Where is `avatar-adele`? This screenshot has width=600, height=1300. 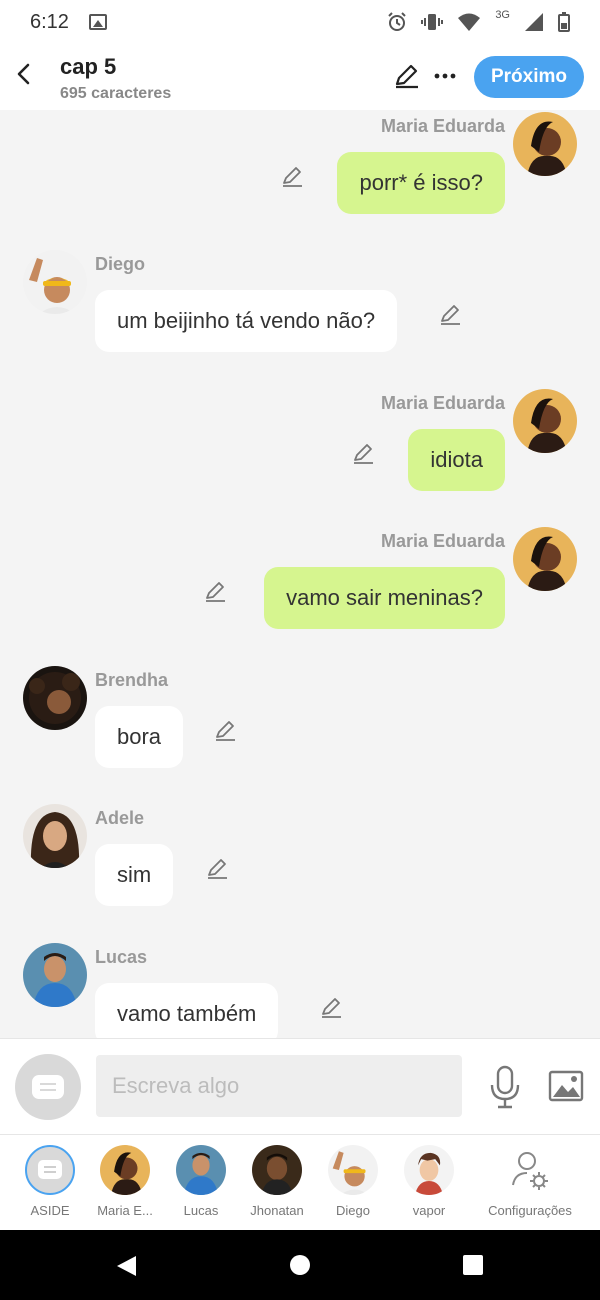 avatar-adele is located at coordinates (55, 836).